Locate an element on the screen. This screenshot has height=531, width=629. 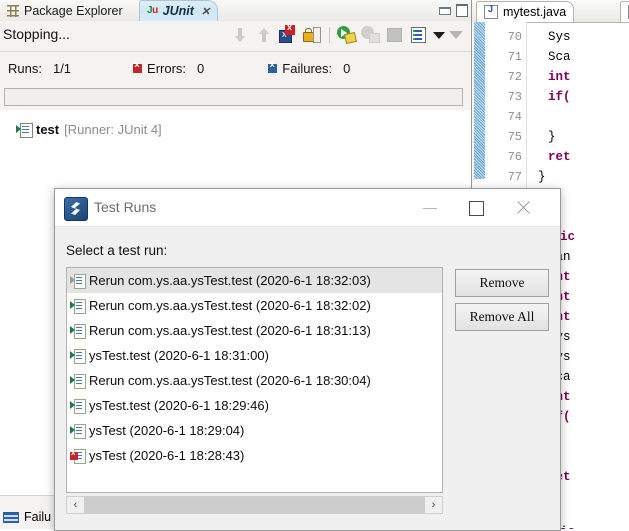
tree-row-meta: [Runner: JUnit 4] is located at coordinates (113, 129).